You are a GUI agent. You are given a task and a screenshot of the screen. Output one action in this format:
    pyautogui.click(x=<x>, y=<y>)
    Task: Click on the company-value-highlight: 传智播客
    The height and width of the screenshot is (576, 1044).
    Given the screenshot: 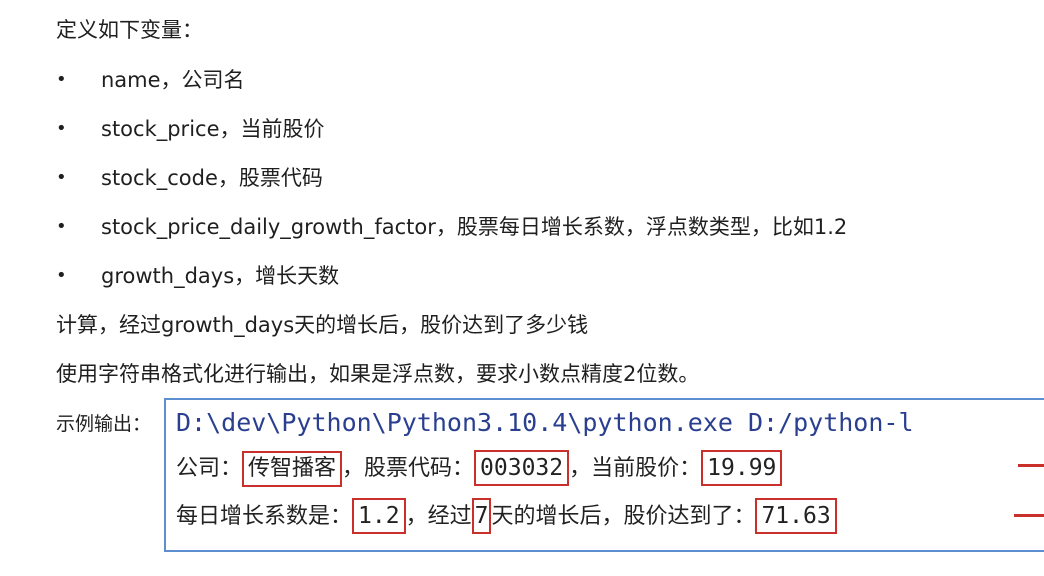 What is the action you would take?
    pyautogui.click(x=292, y=469)
    